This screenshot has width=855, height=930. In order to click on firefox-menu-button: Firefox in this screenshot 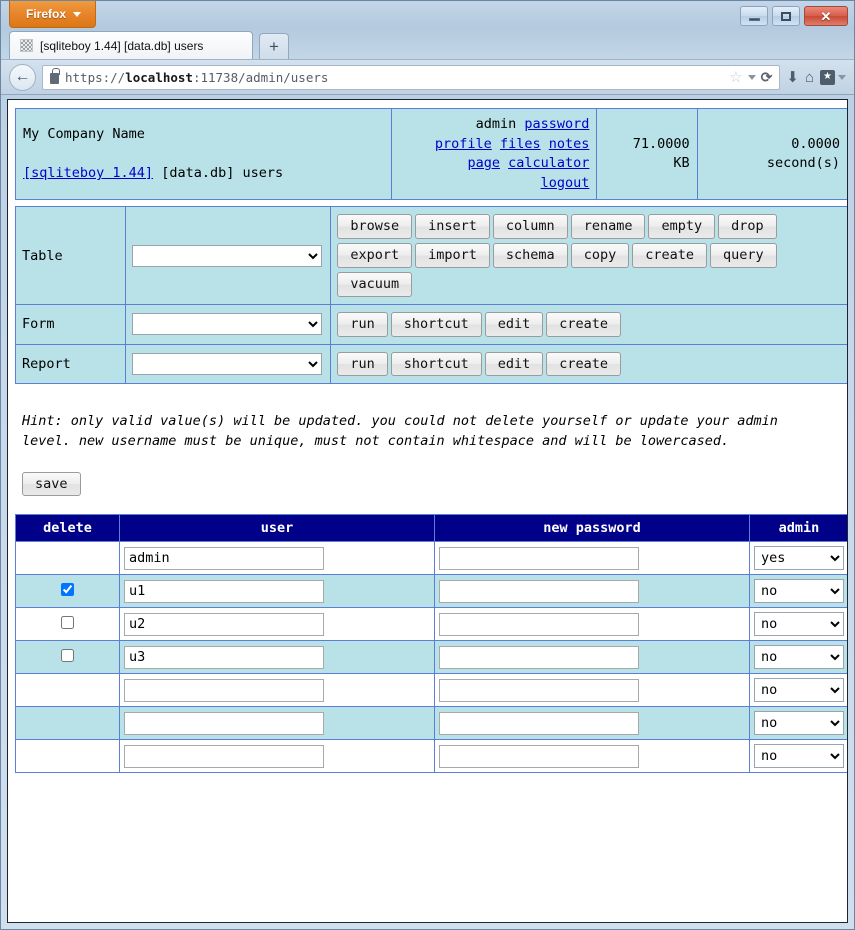, I will do `click(53, 14)`.